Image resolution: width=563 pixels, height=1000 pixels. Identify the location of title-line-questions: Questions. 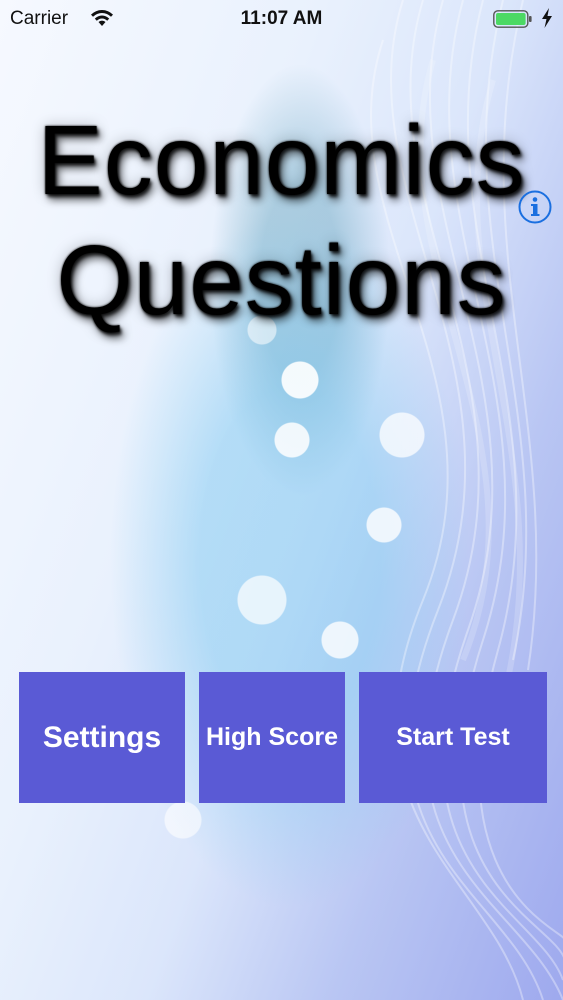
(281, 280).